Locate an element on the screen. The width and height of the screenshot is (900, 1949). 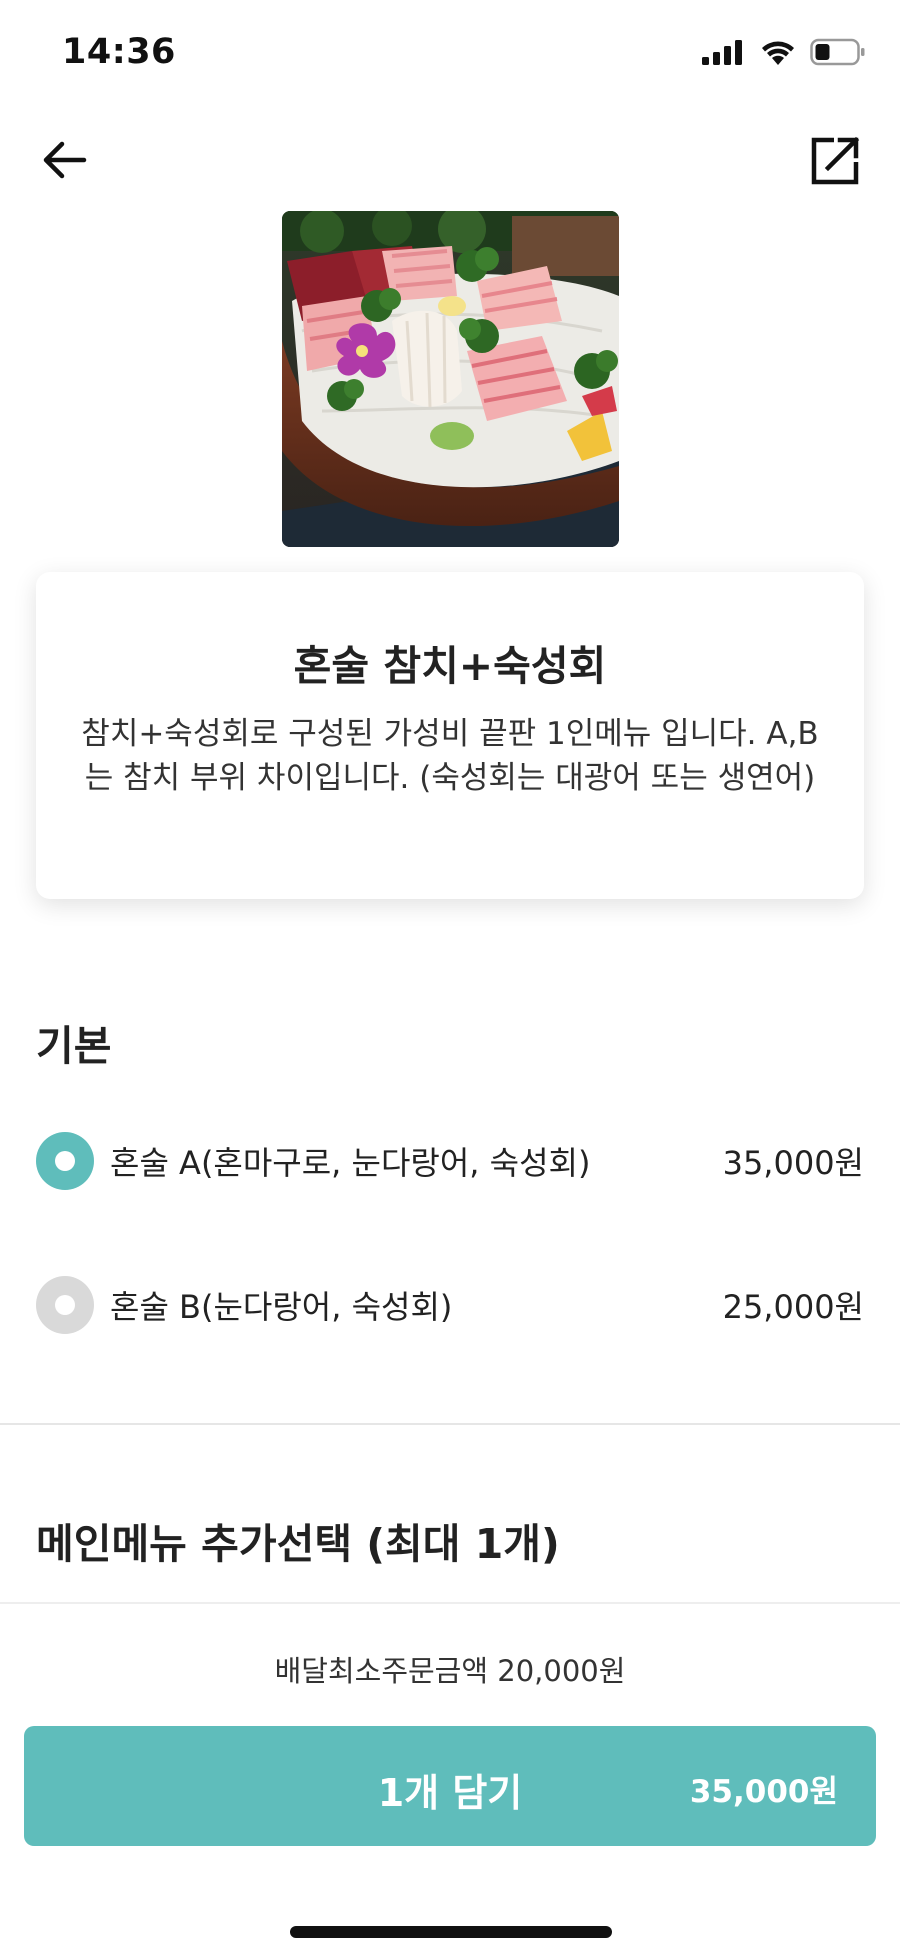
cellular-signal-icon is located at coordinates (722, 52).